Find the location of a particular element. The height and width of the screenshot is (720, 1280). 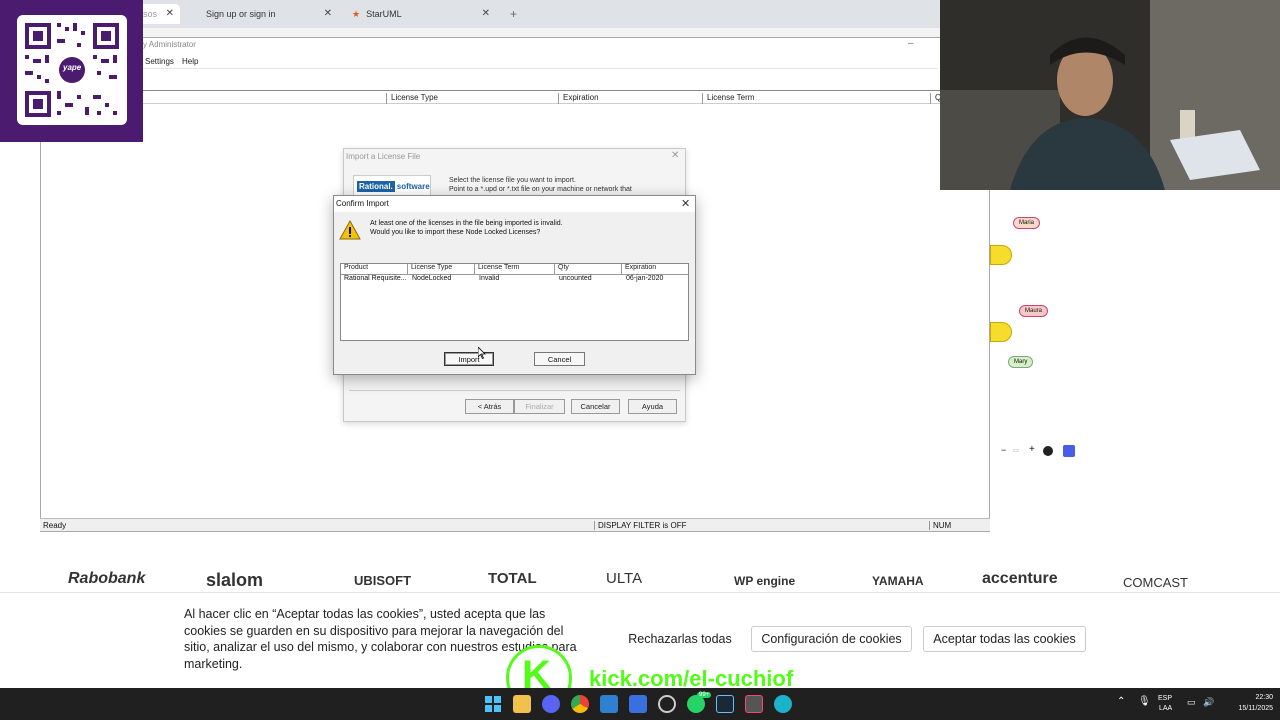

menu-settings: Settings is located at coordinates (159, 61).